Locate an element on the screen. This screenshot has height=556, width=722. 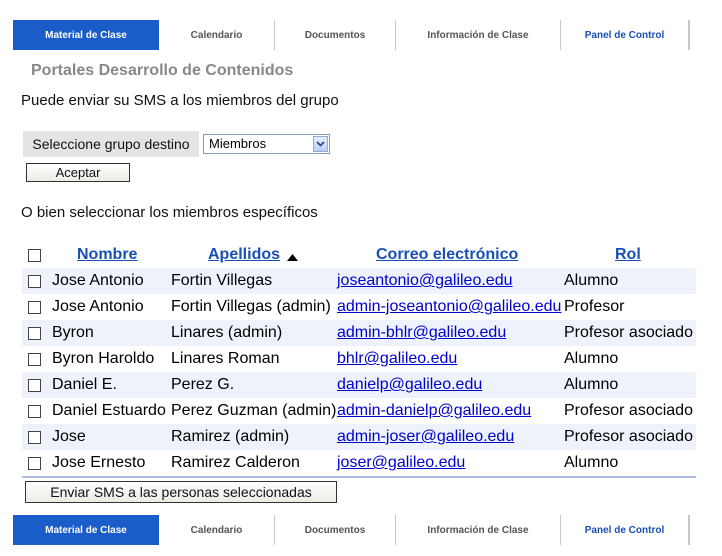
cell-correo: danielp@galileo.edu is located at coordinates (409, 385).